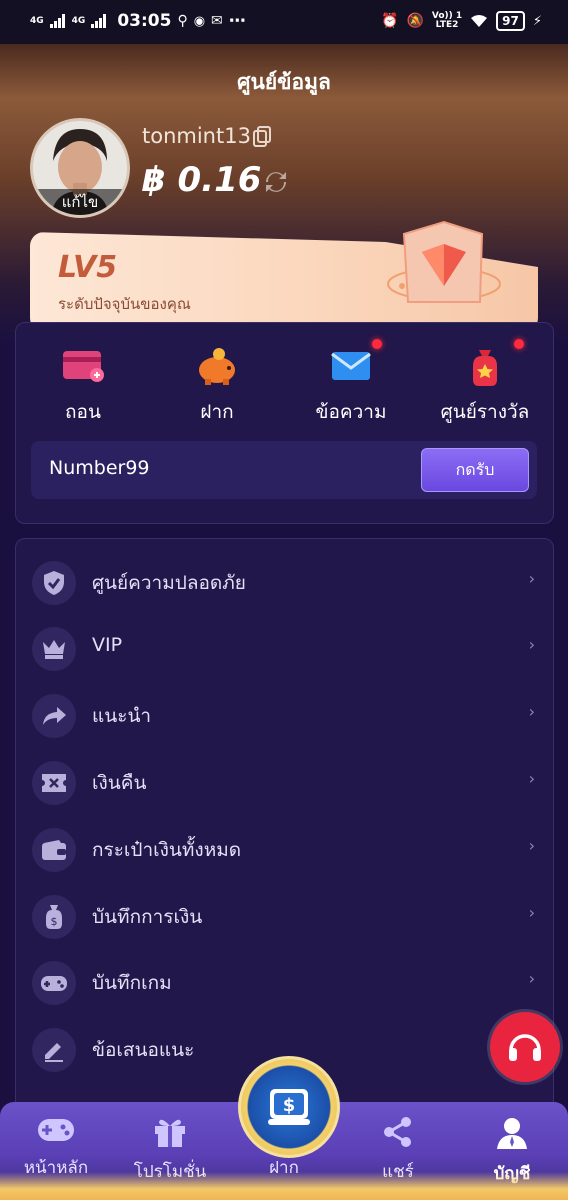  I want to click on quick-action-withdraw: ถอน, so click(83, 385).